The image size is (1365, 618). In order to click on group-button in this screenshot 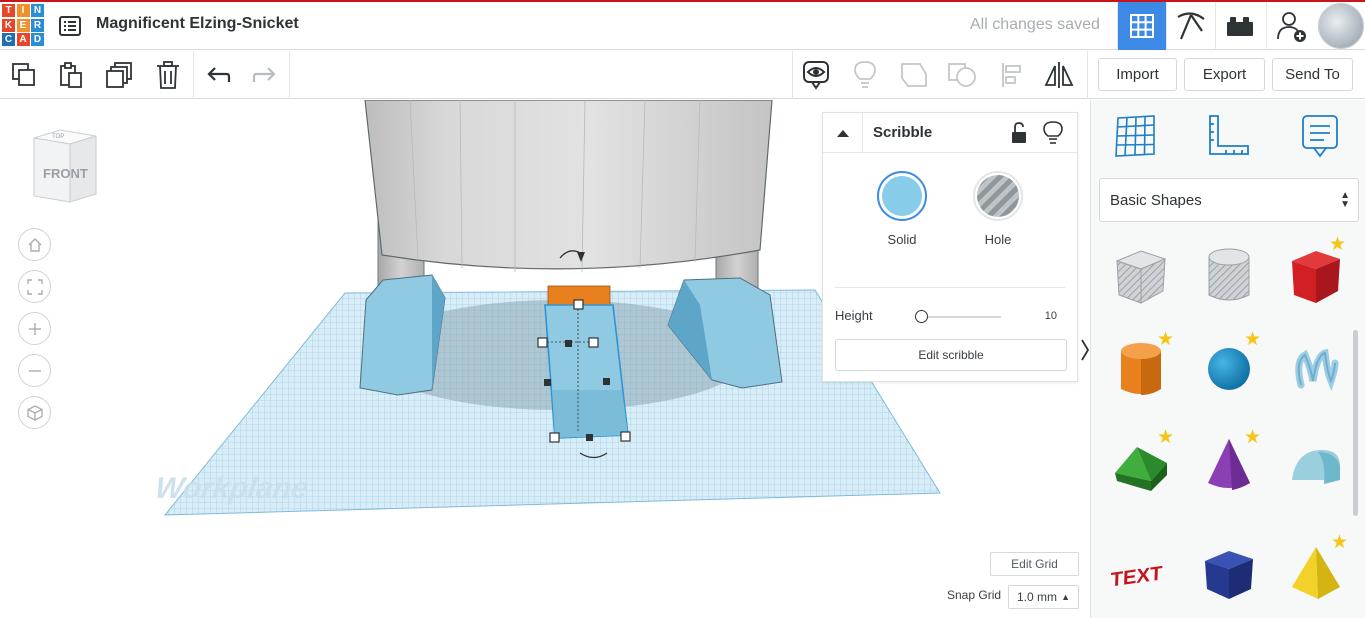, I will do `click(914, 75)`.